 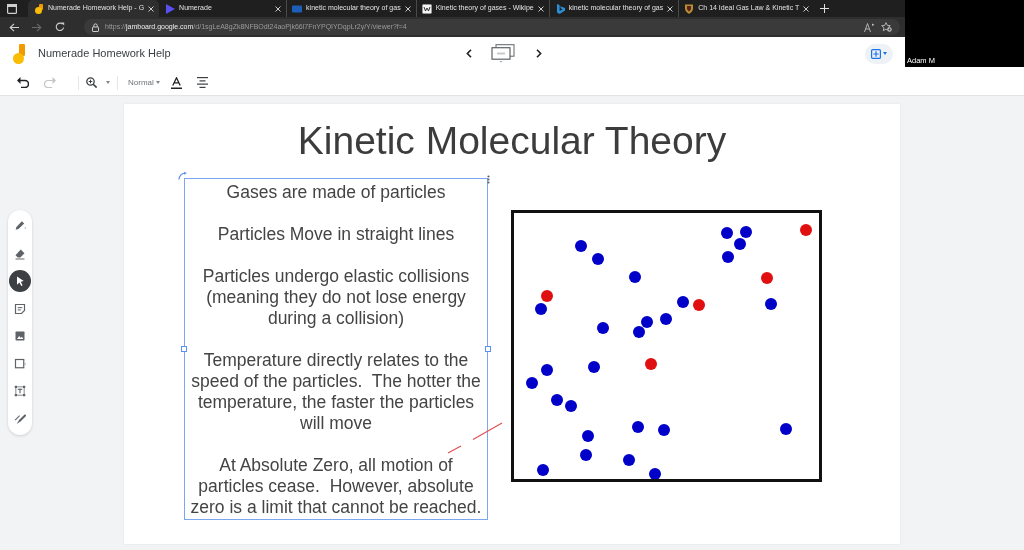 What do you see at coordinates (95, 27) in the screenshot?
I see `lock-icon` at bounding box center [95, 27].